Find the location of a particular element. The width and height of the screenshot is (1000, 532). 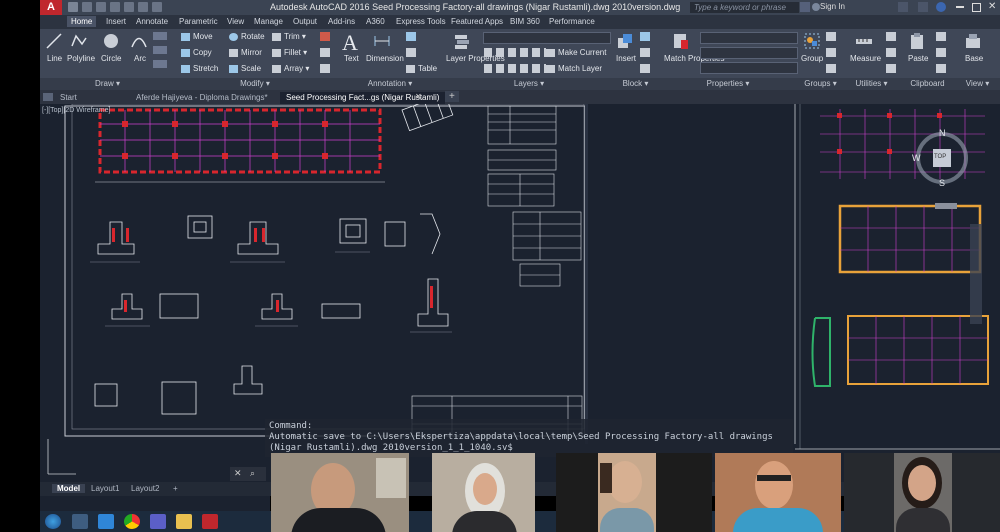

close-icon: ✕ is located at coordinates (992, 6).